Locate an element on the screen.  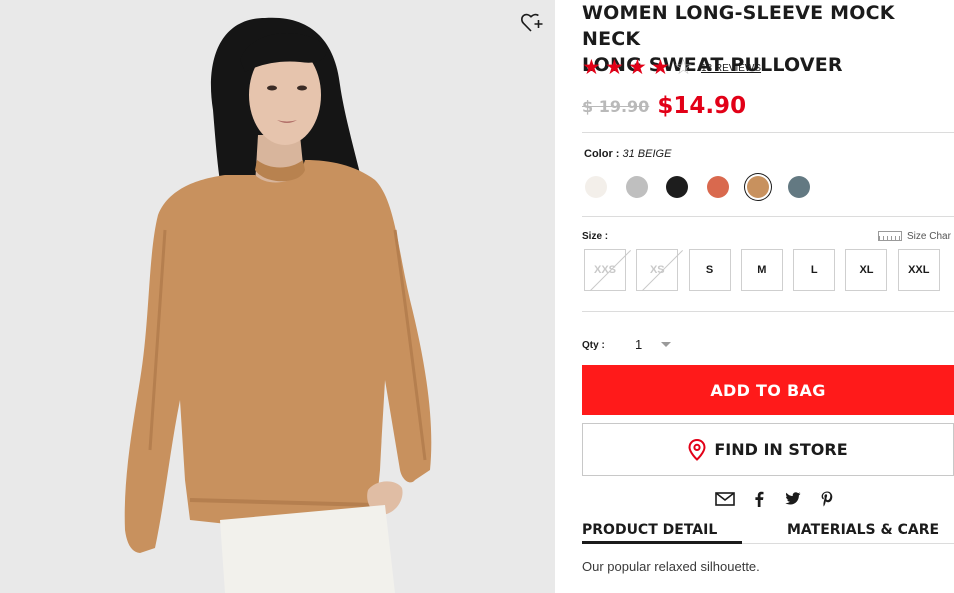
email-icon is located at coordinates (725, 499).